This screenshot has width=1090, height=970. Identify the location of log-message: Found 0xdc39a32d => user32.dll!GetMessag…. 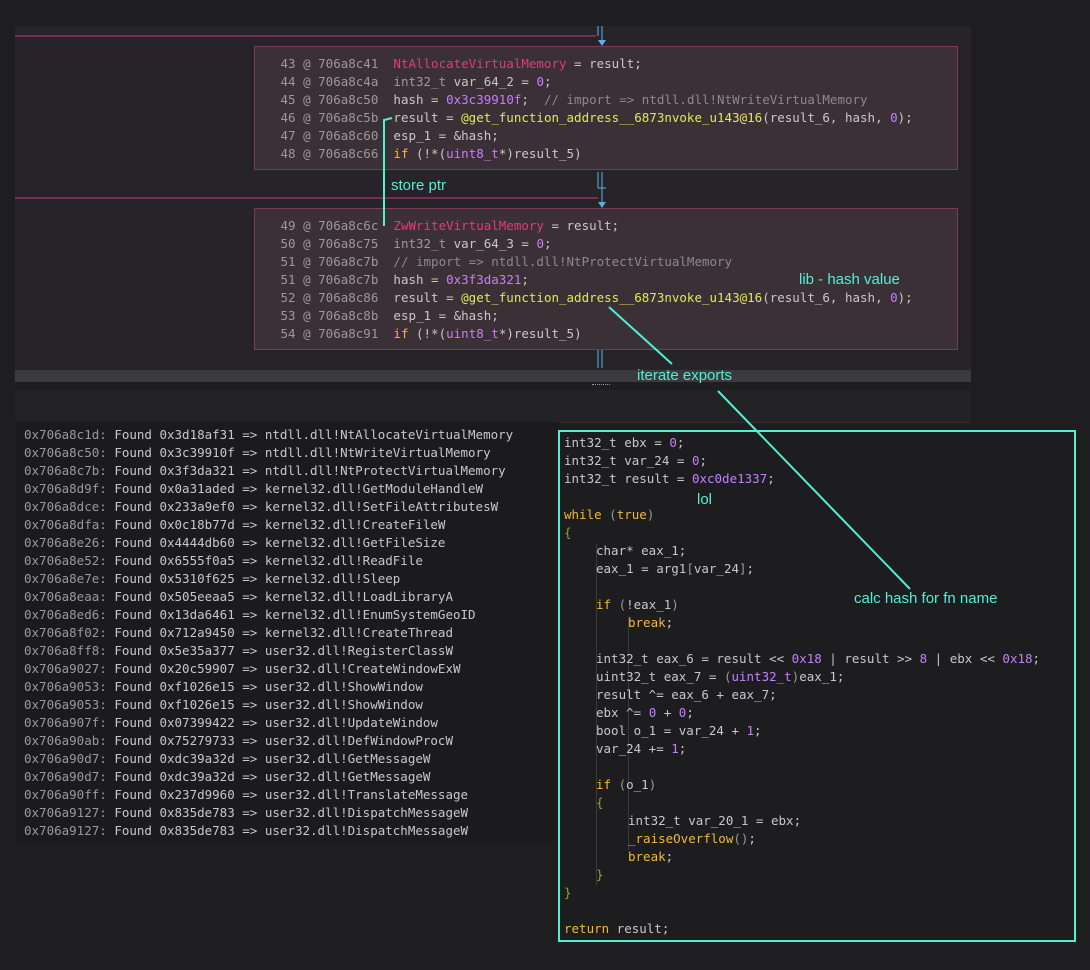
(268, 776).